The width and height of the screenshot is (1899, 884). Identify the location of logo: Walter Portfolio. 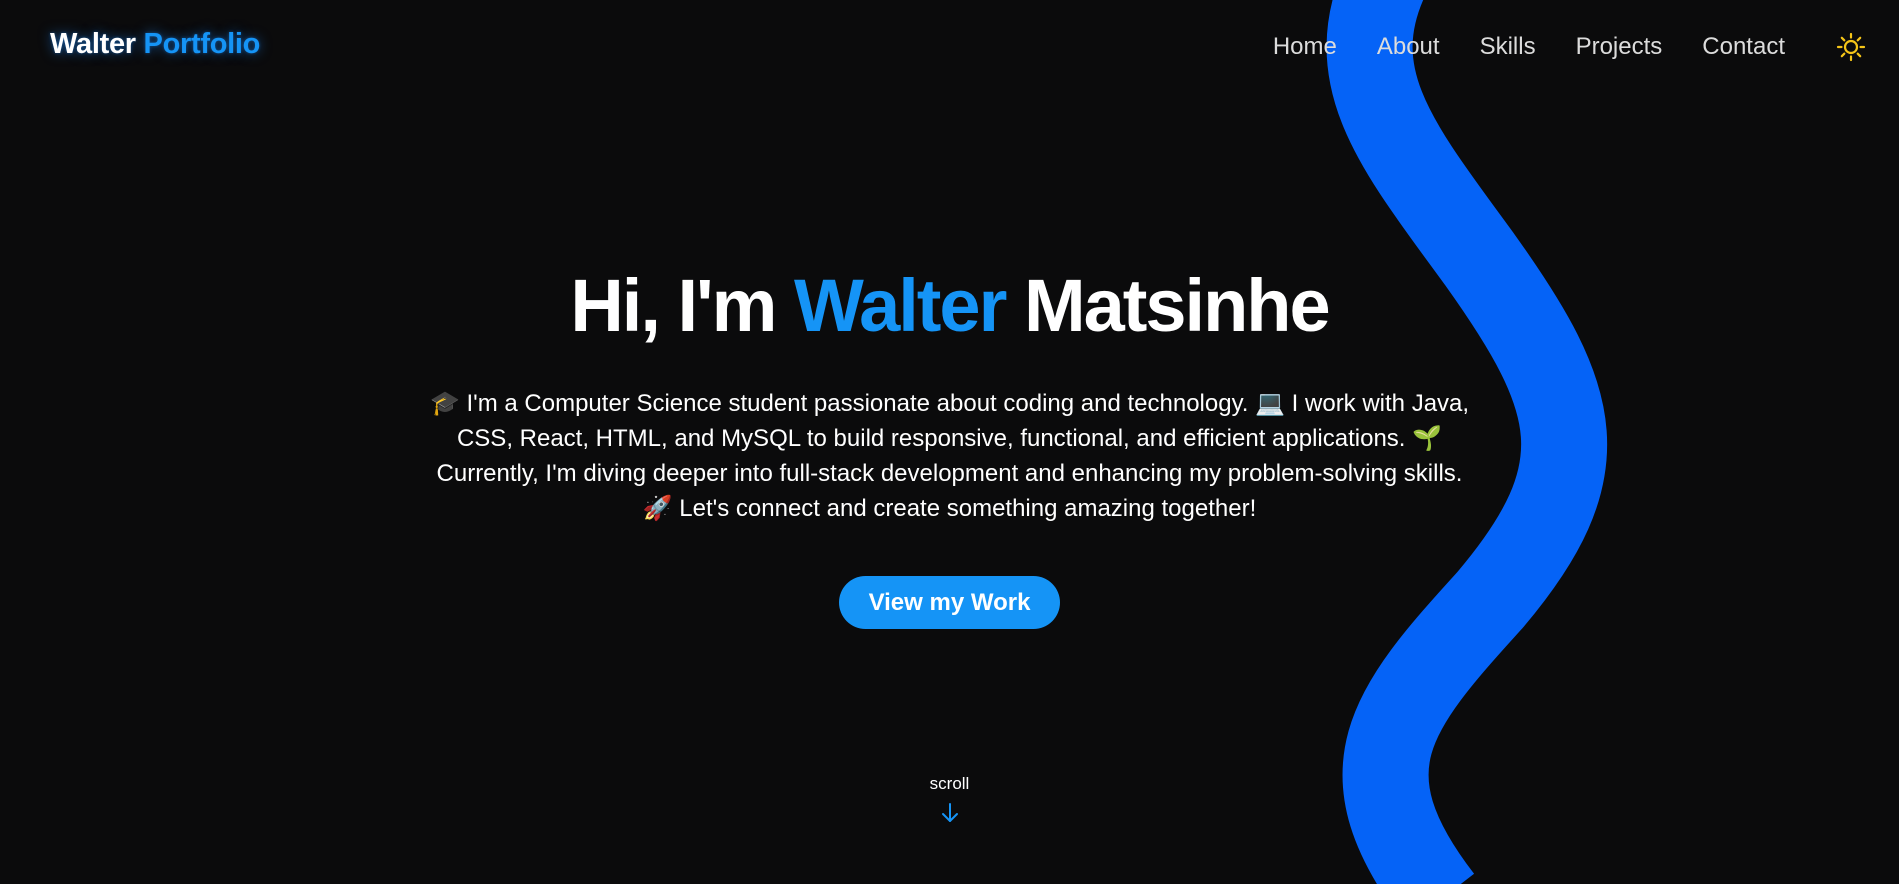
(155, 44).